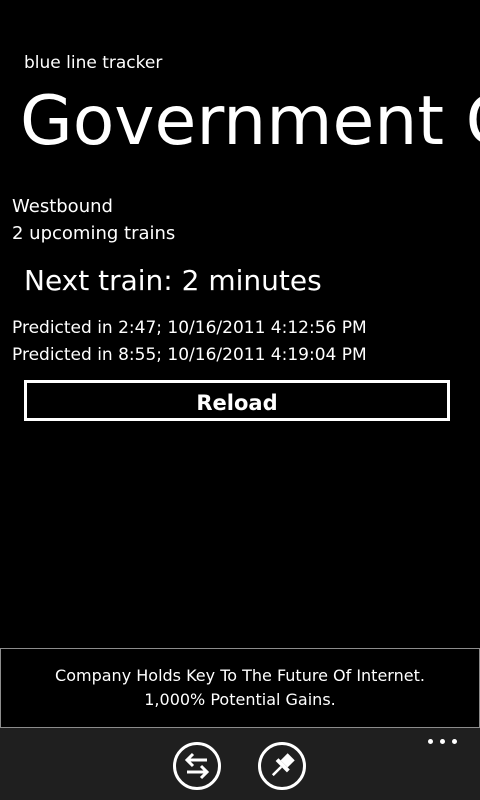 The image size is (480, 800). What do you see at coordinates (62, 206) in the screenshot?
I see `direction-label: Westbound` at bounding box center [62, 206].